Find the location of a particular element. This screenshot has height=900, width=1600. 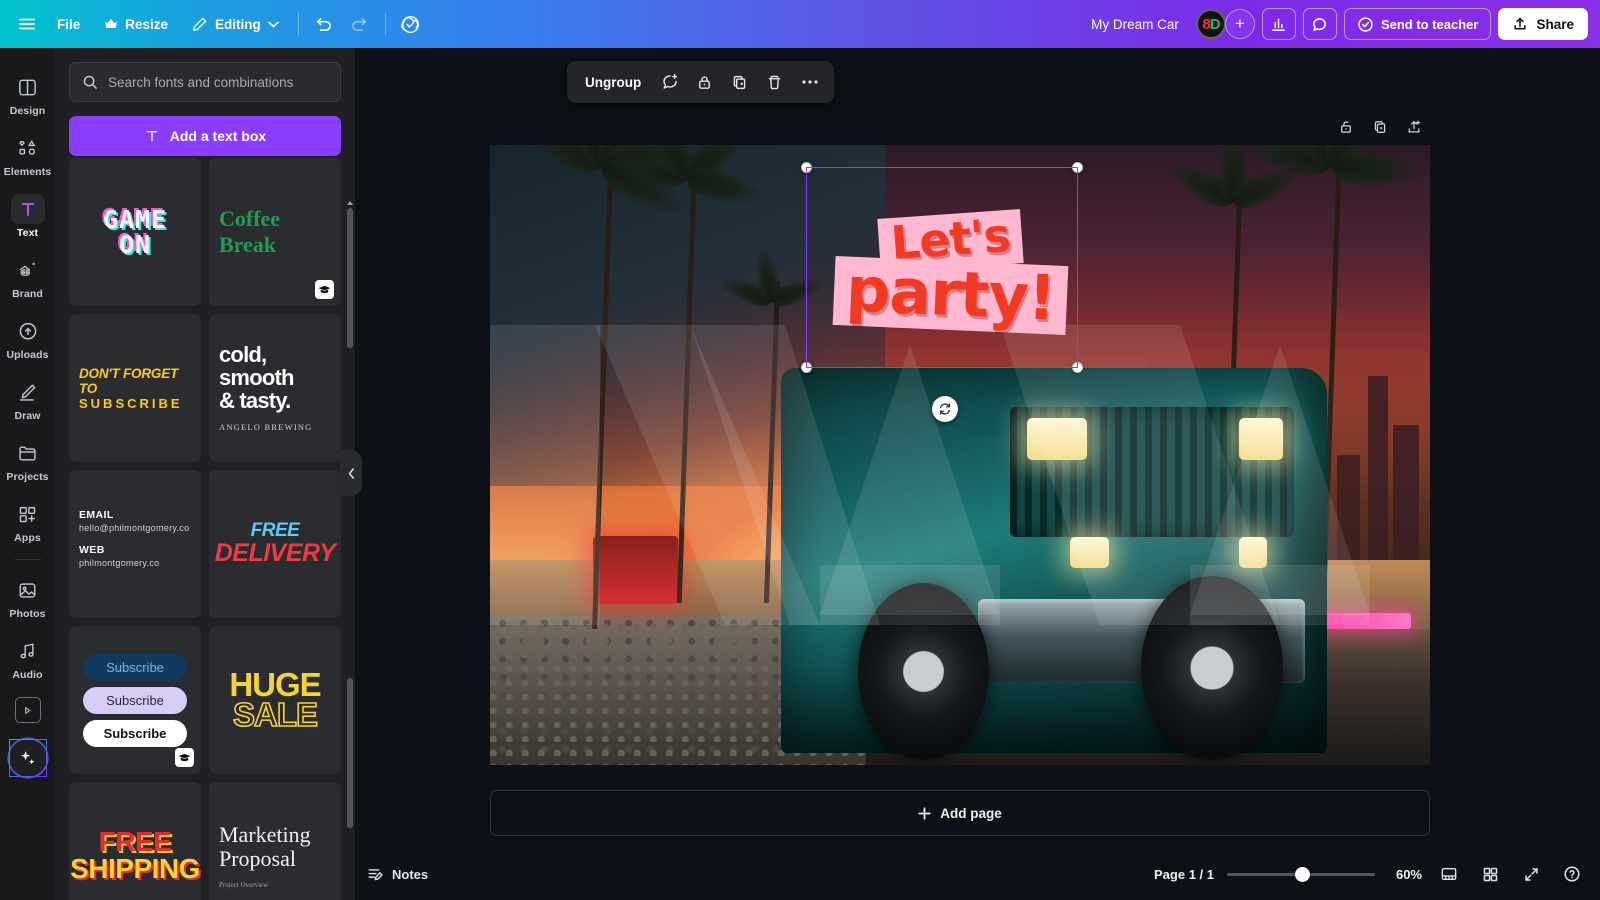

zoom-slider-knob is located at coordinates (1303, 874).